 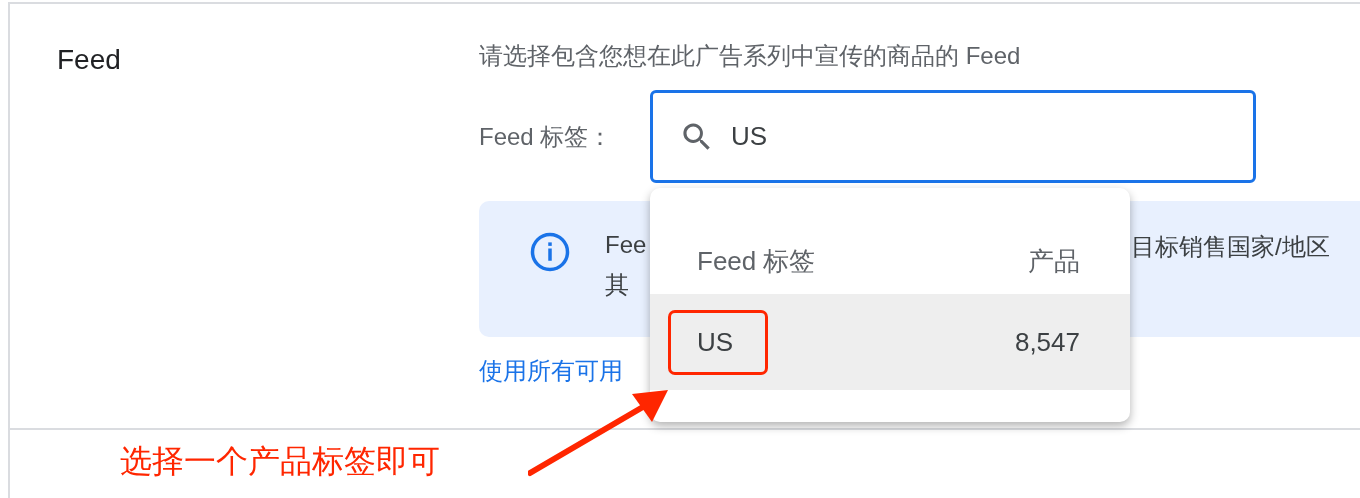 What do you see at coordinates (756, 261) in the screenshot?
I see `column-header: Feed 标签` at bounding box center [756, 261].